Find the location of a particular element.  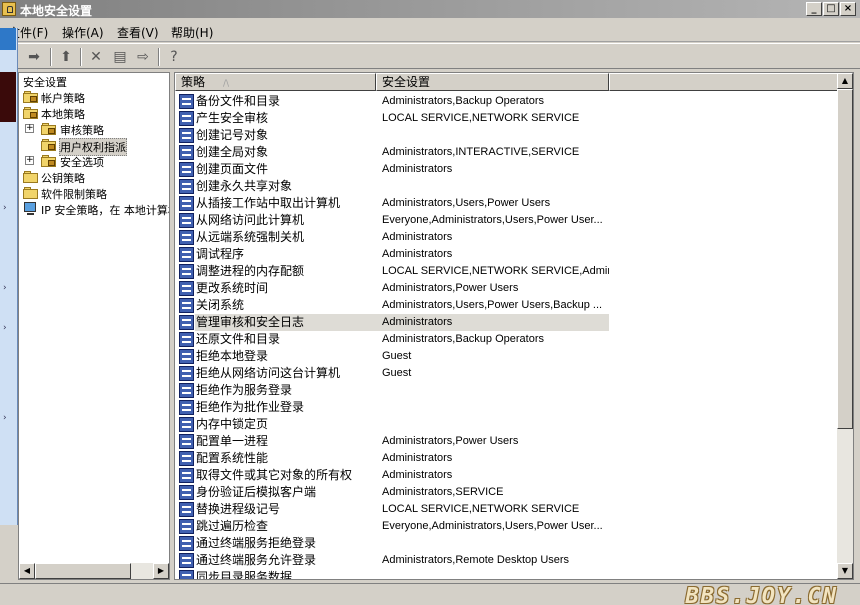

policy-name: 通过终端服务允许登录 is located at coordinates (256, 560).